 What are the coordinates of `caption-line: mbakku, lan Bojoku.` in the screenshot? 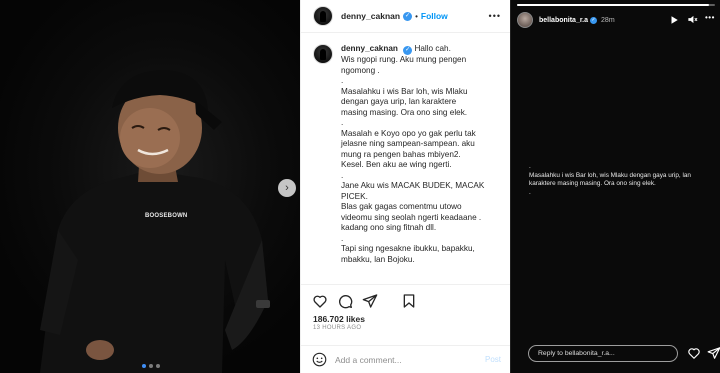 It's located at (378, 259).